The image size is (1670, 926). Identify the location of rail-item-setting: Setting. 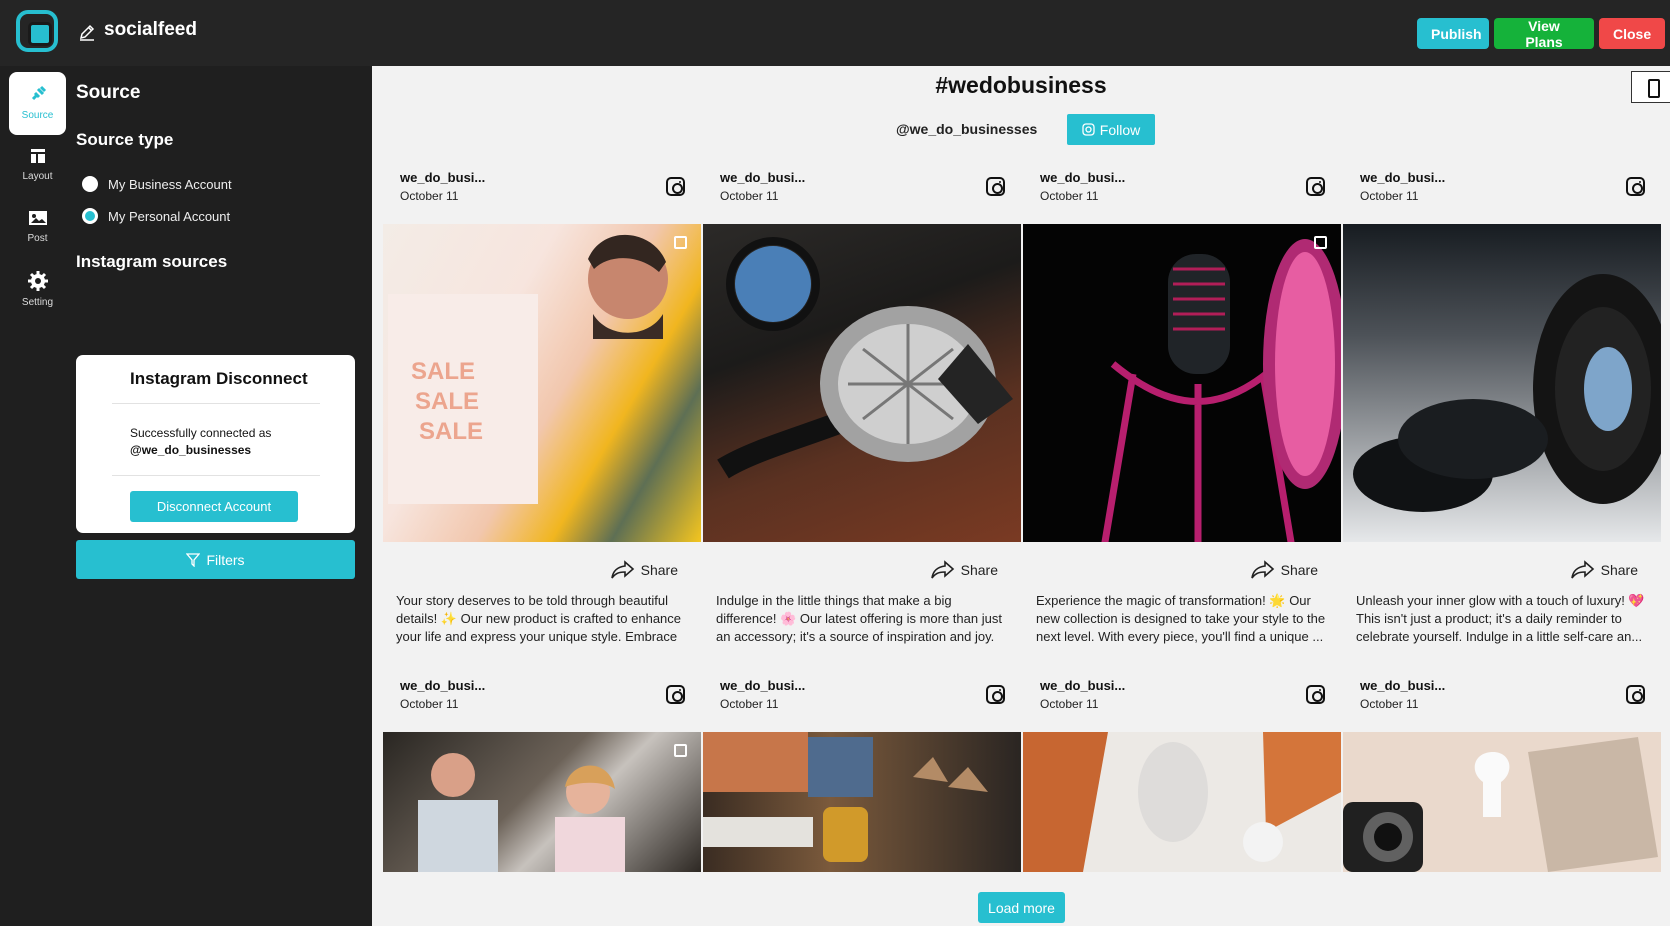
(37, 290).